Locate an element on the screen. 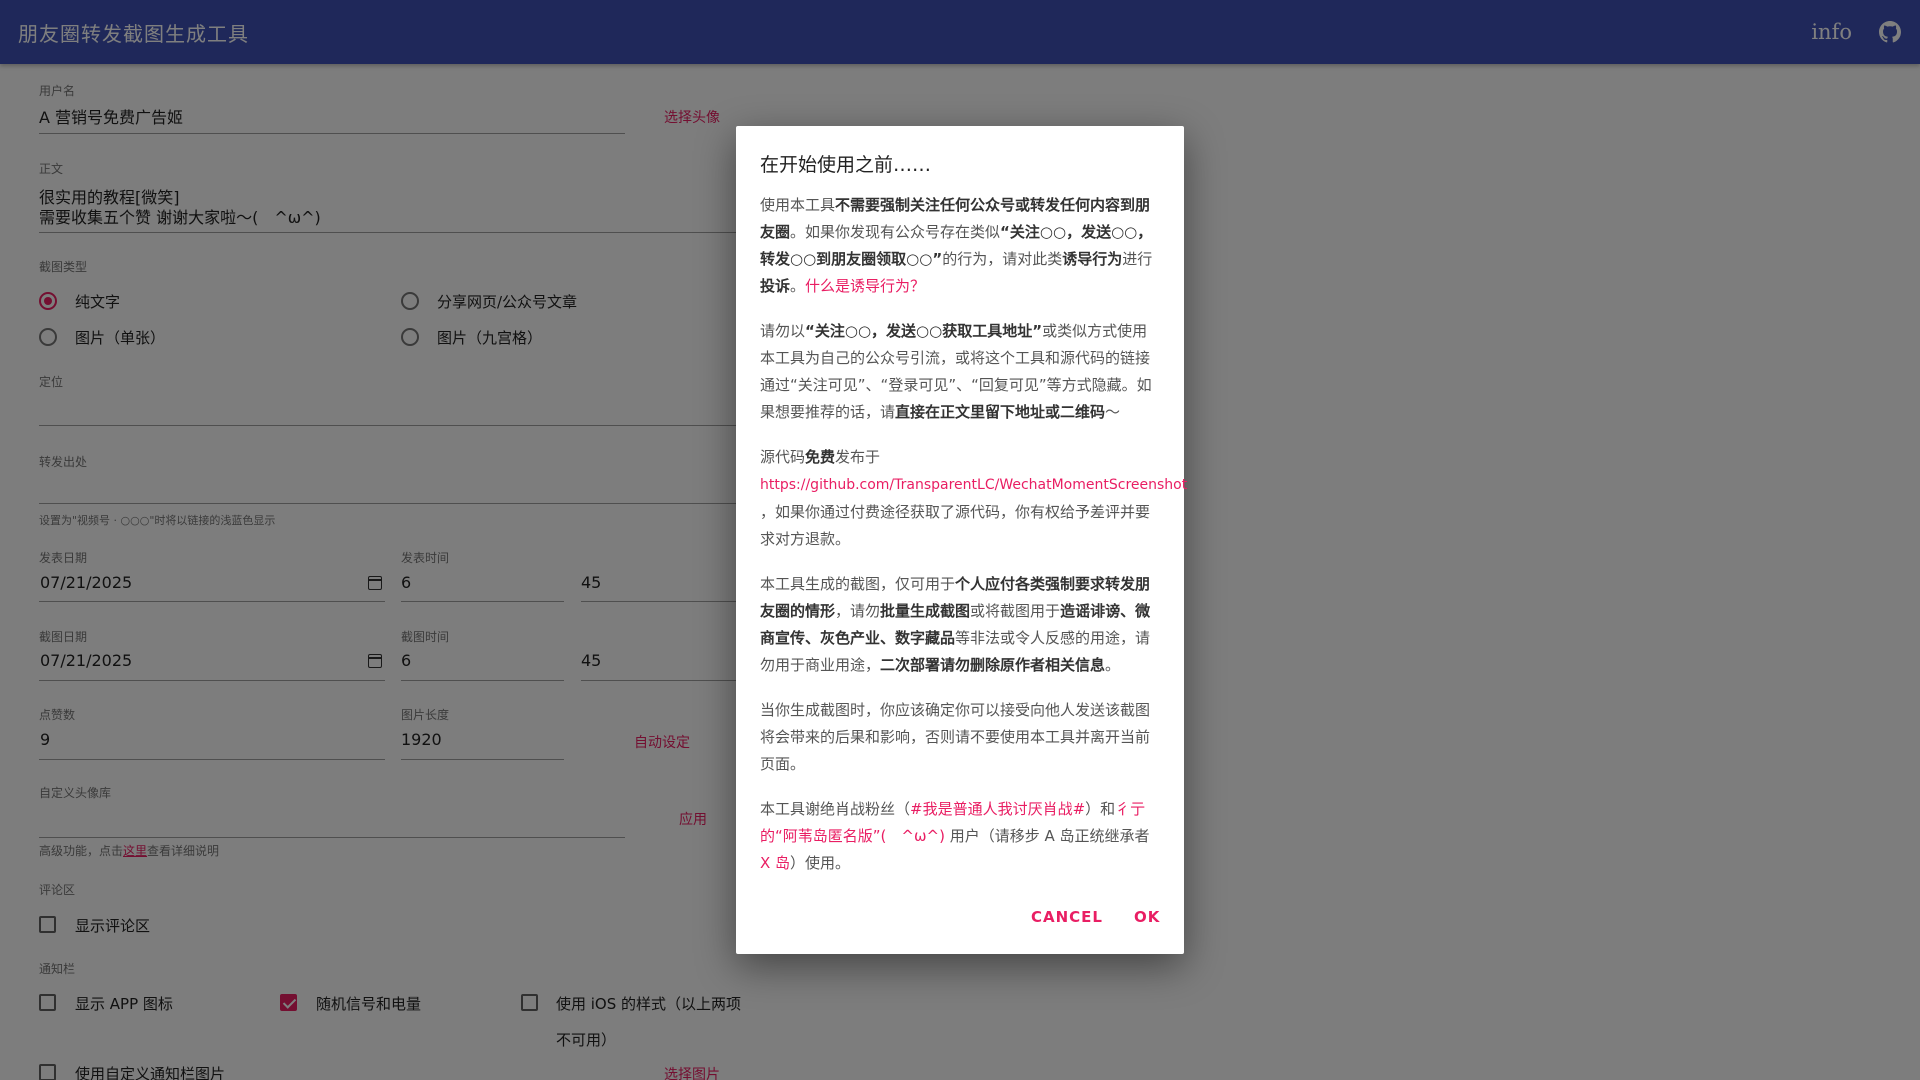 The width and height of the screenshot is (1920, 1080). text: 用户（请移步 A 岛正统继承者 is located at coordinates (1047, 836).